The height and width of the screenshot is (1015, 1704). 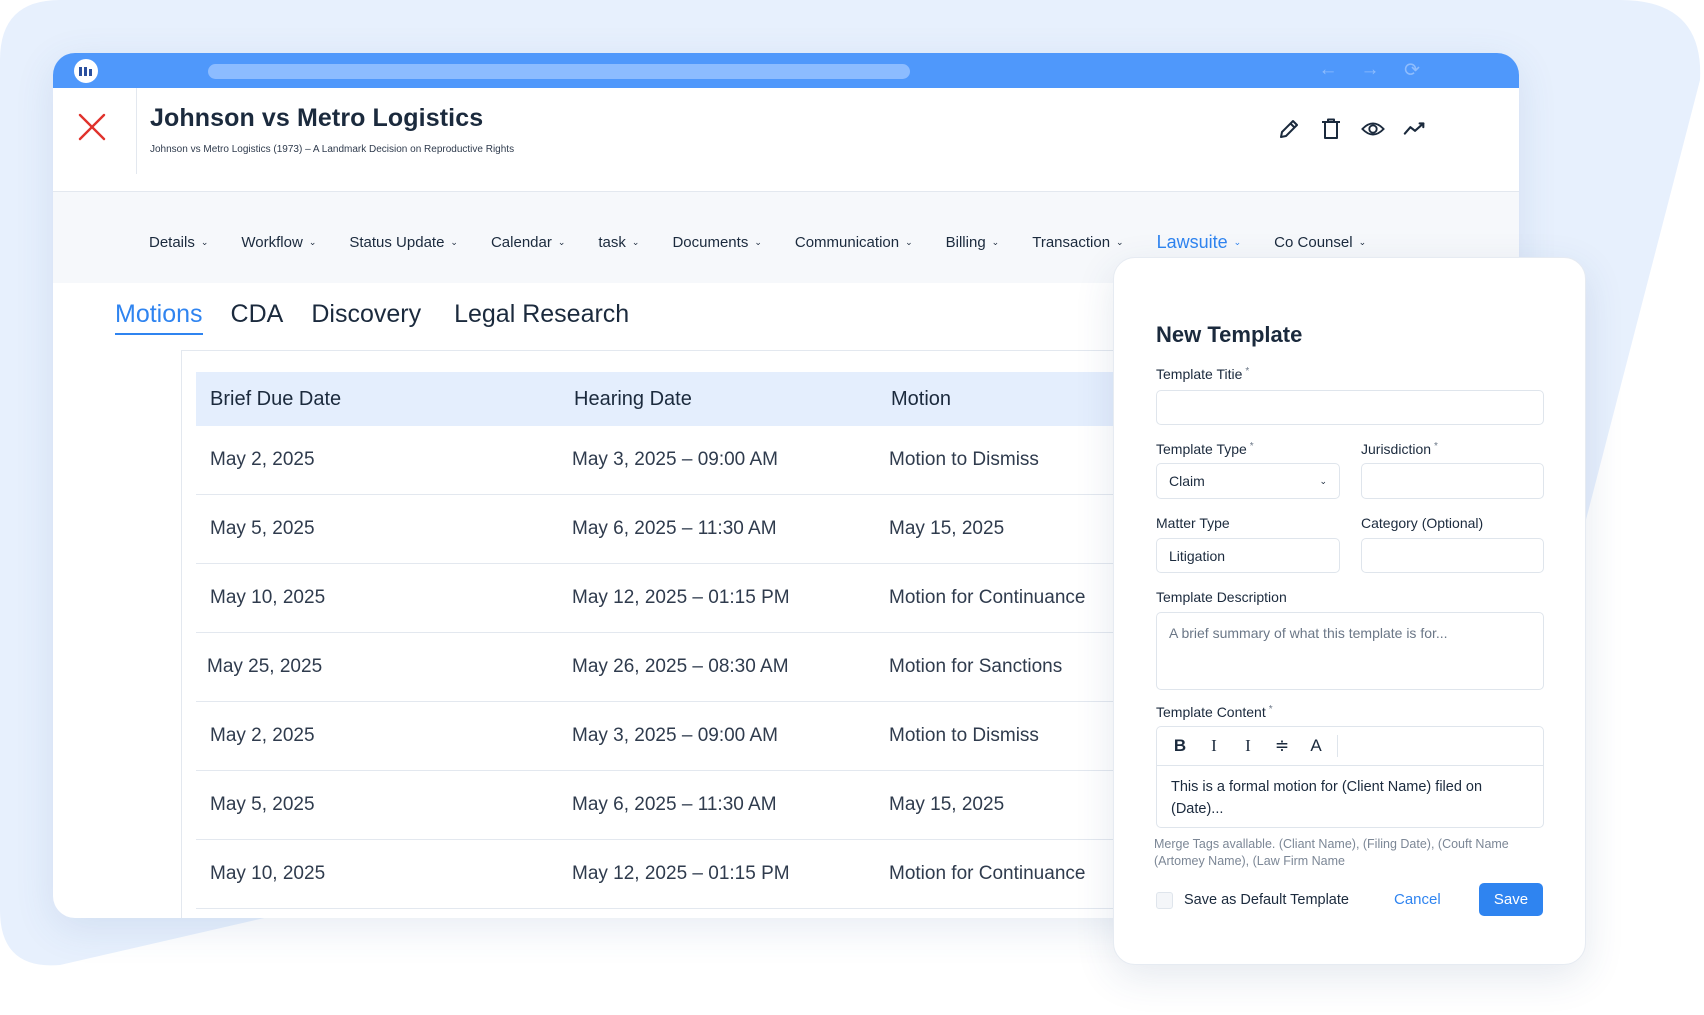 I want to click on menu-item-billing: Billing ⌄, so click(x=973, y=242).